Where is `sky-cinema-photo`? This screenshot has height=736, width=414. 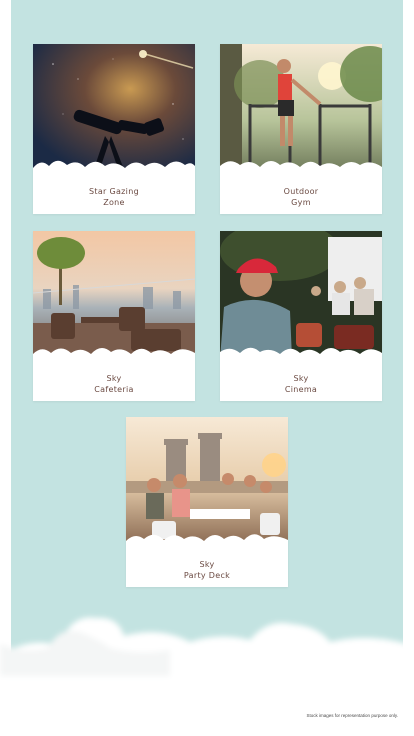 sky-cinema-photo is located at coordinates (301, 295).